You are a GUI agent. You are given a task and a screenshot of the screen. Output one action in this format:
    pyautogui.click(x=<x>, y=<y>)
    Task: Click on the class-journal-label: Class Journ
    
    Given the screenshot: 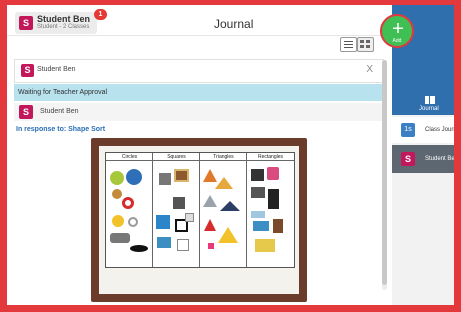 What is the action you would take?
    pyautogui.click(x=441, y=130)
    